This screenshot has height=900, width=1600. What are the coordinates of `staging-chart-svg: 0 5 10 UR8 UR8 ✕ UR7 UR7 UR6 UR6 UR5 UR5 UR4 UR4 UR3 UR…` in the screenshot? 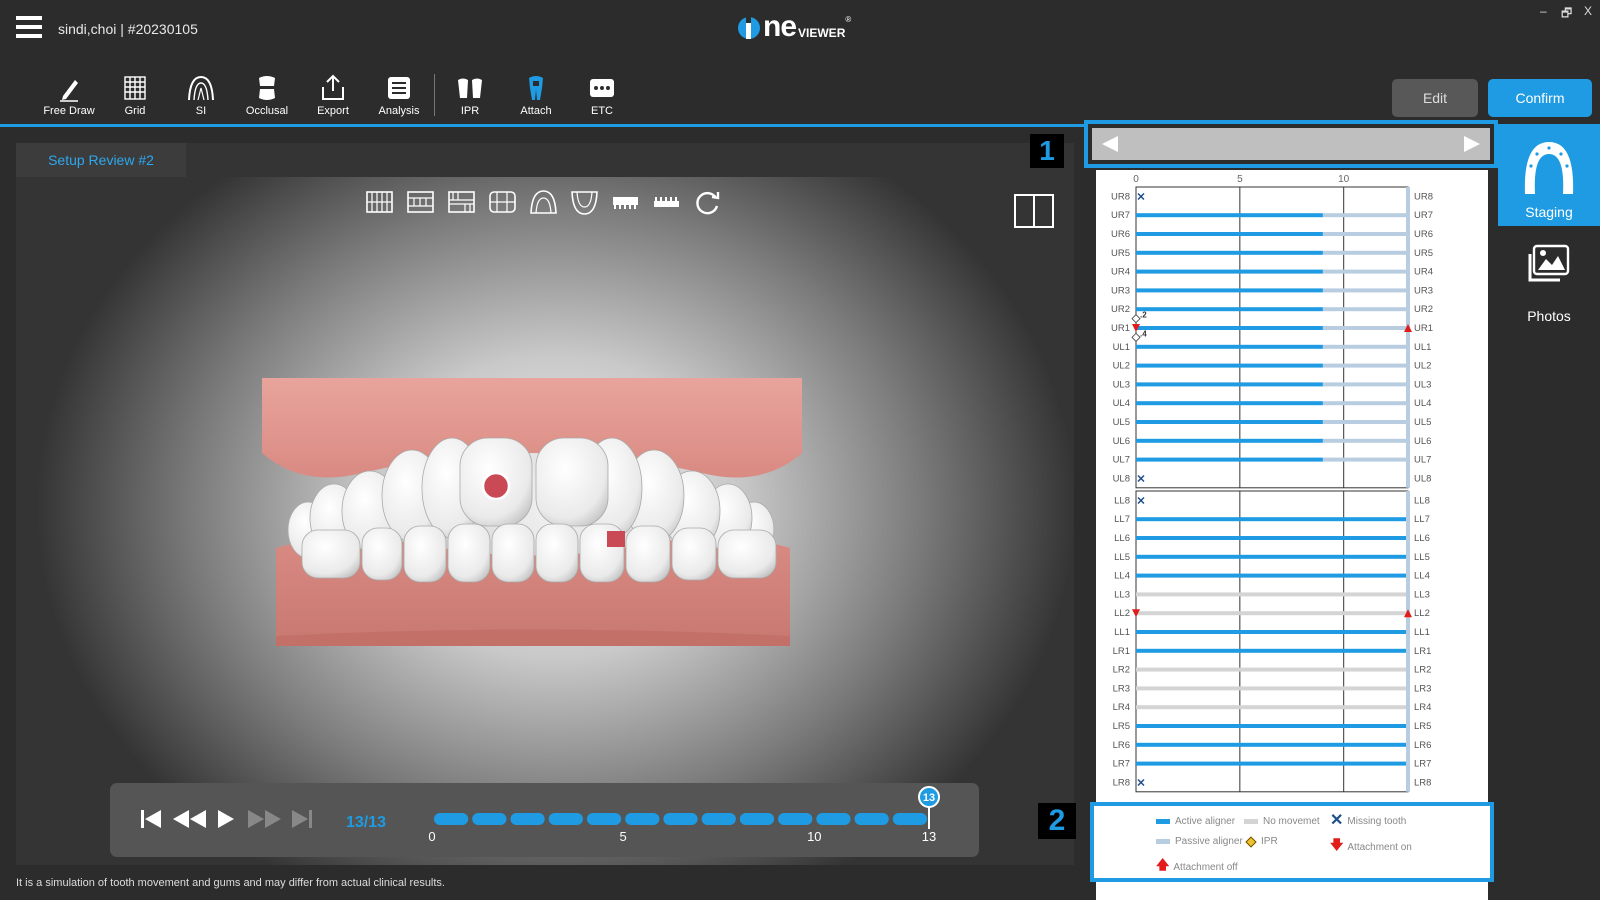 It's located at (1272, 483).